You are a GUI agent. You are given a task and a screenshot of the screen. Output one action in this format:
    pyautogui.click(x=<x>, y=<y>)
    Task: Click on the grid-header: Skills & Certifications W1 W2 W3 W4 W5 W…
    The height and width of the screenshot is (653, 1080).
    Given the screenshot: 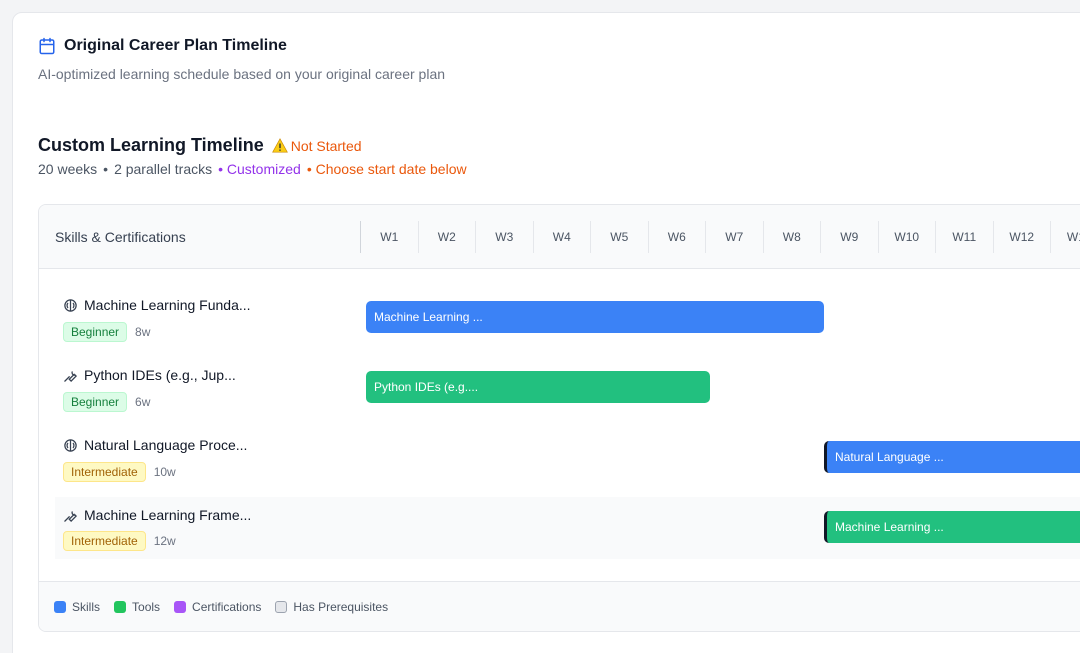 What is the action you would take?
    pyautogui.click(x=559, y=237)
    